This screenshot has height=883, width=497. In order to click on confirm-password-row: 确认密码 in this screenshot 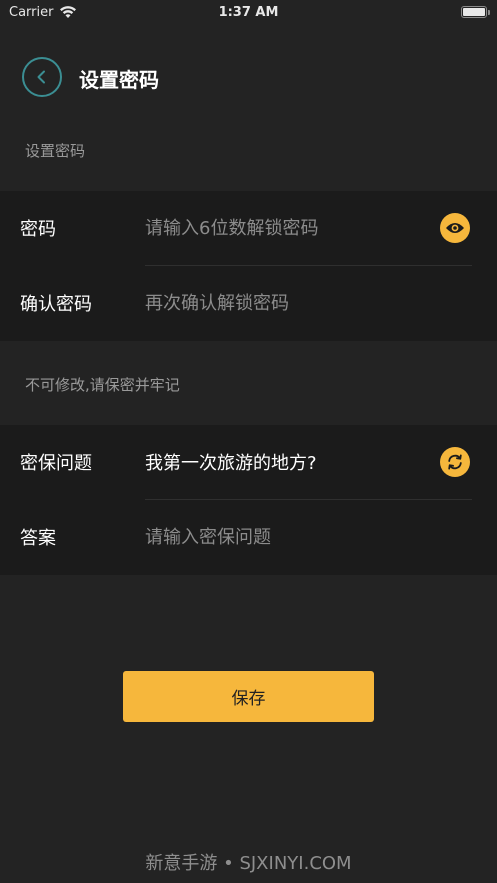, I will do `click(248, 303)`.